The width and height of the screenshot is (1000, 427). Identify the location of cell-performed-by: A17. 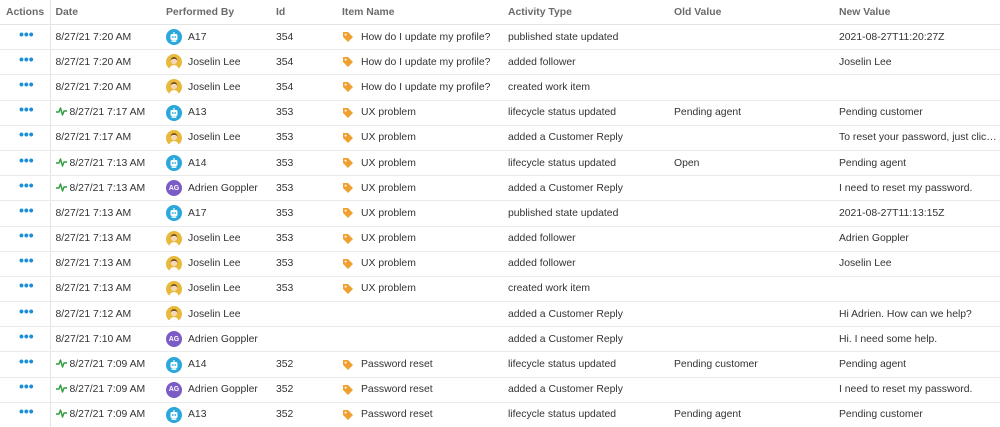
(216, 213).